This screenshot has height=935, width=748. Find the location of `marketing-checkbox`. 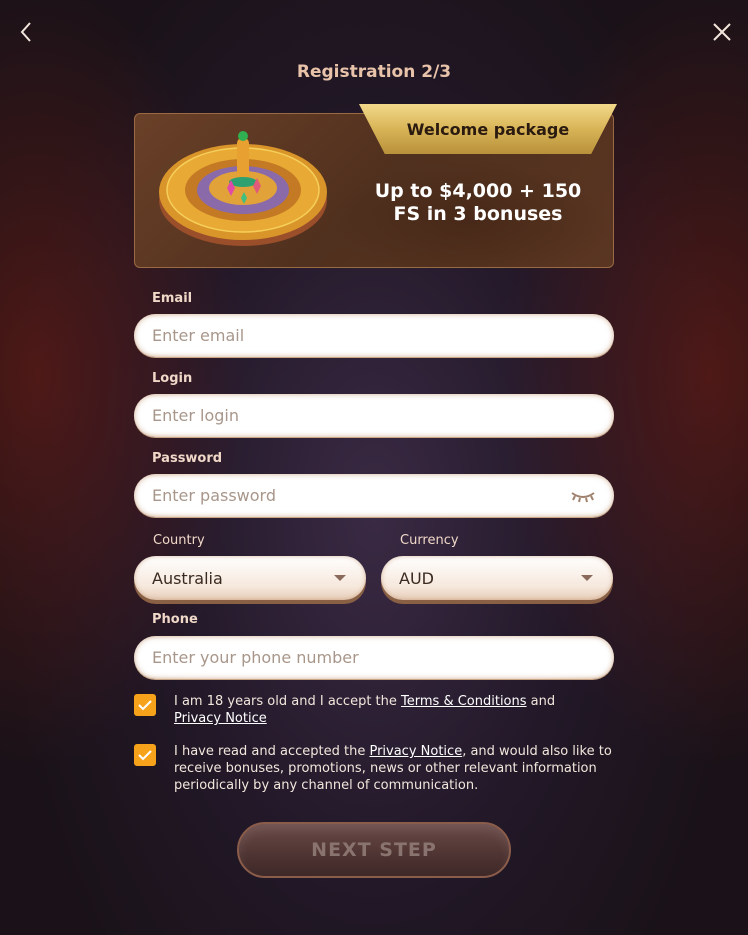

marketing-checkbox is located at coordinates (145, 755).